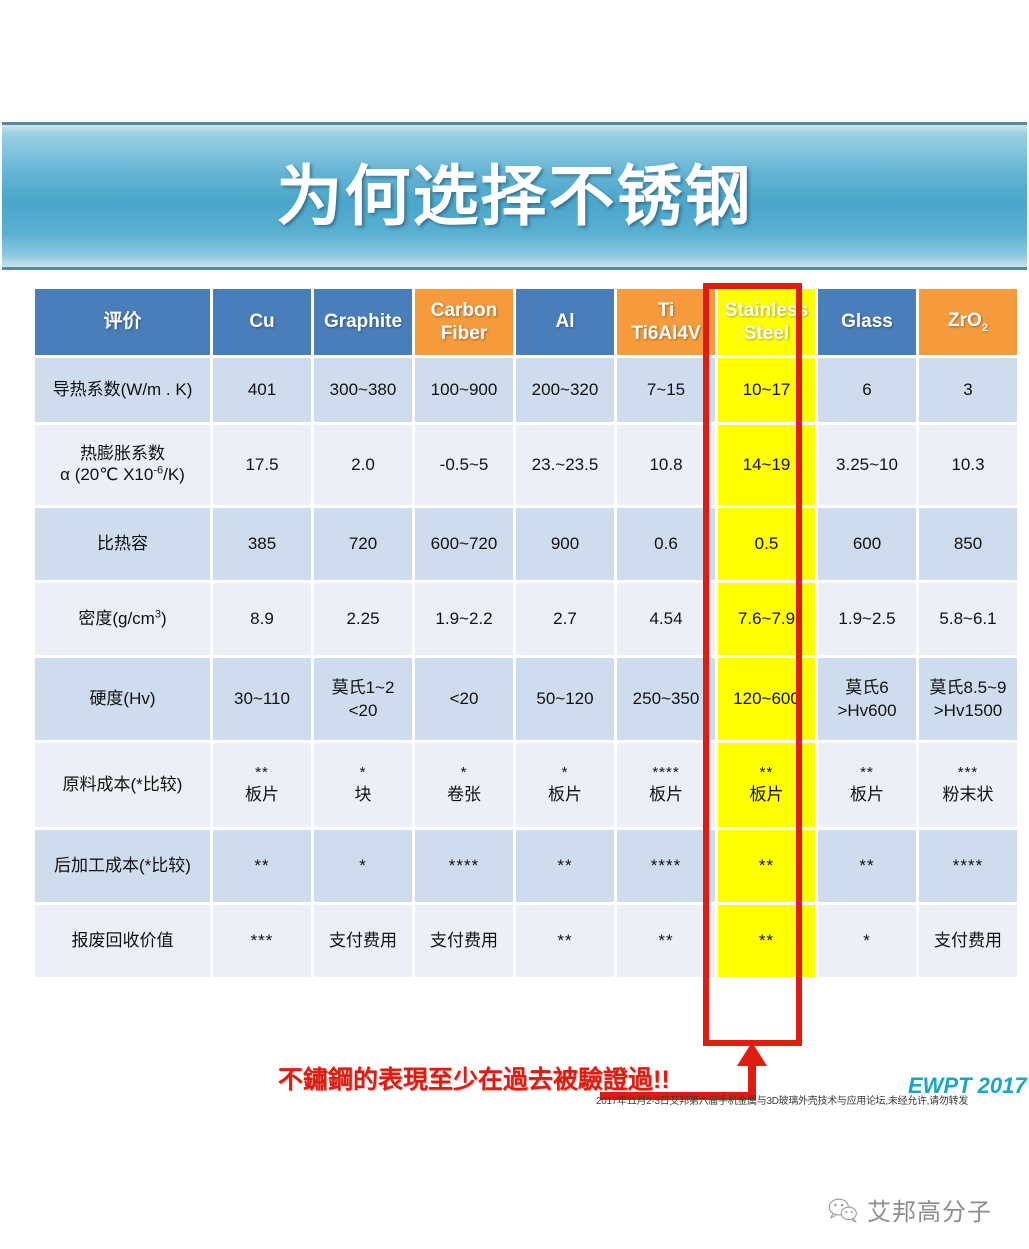 Image resolution: width=1029 pixels, height=1249 pixels. What do you see at coordinates (363, 941) in the screenshot?
I see `cell-r7-c1: 支付费用` at bounding box center [363, 941].